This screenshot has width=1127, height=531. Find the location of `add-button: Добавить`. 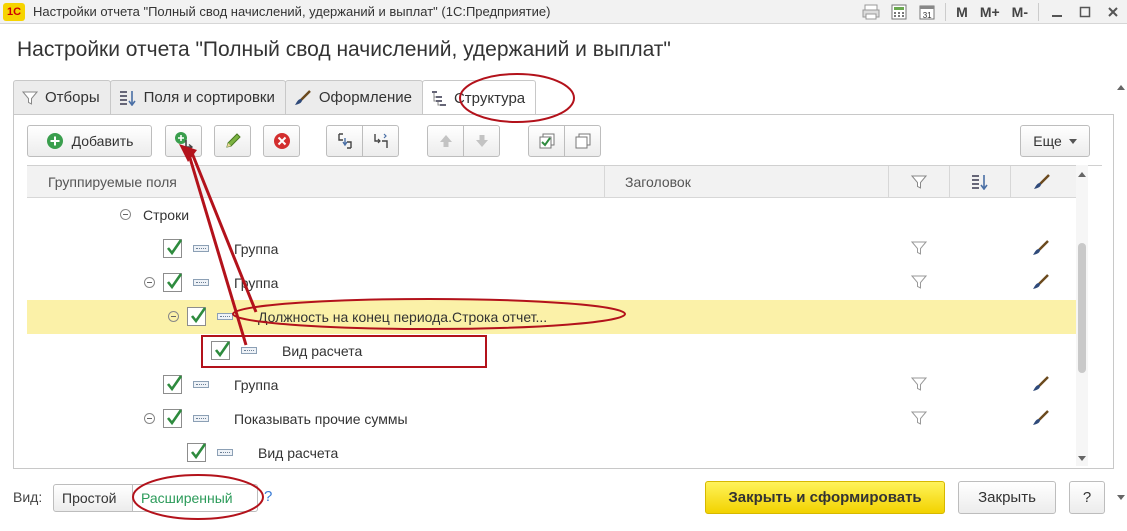

add-button: Добавить is located at coordinates (89, 141).